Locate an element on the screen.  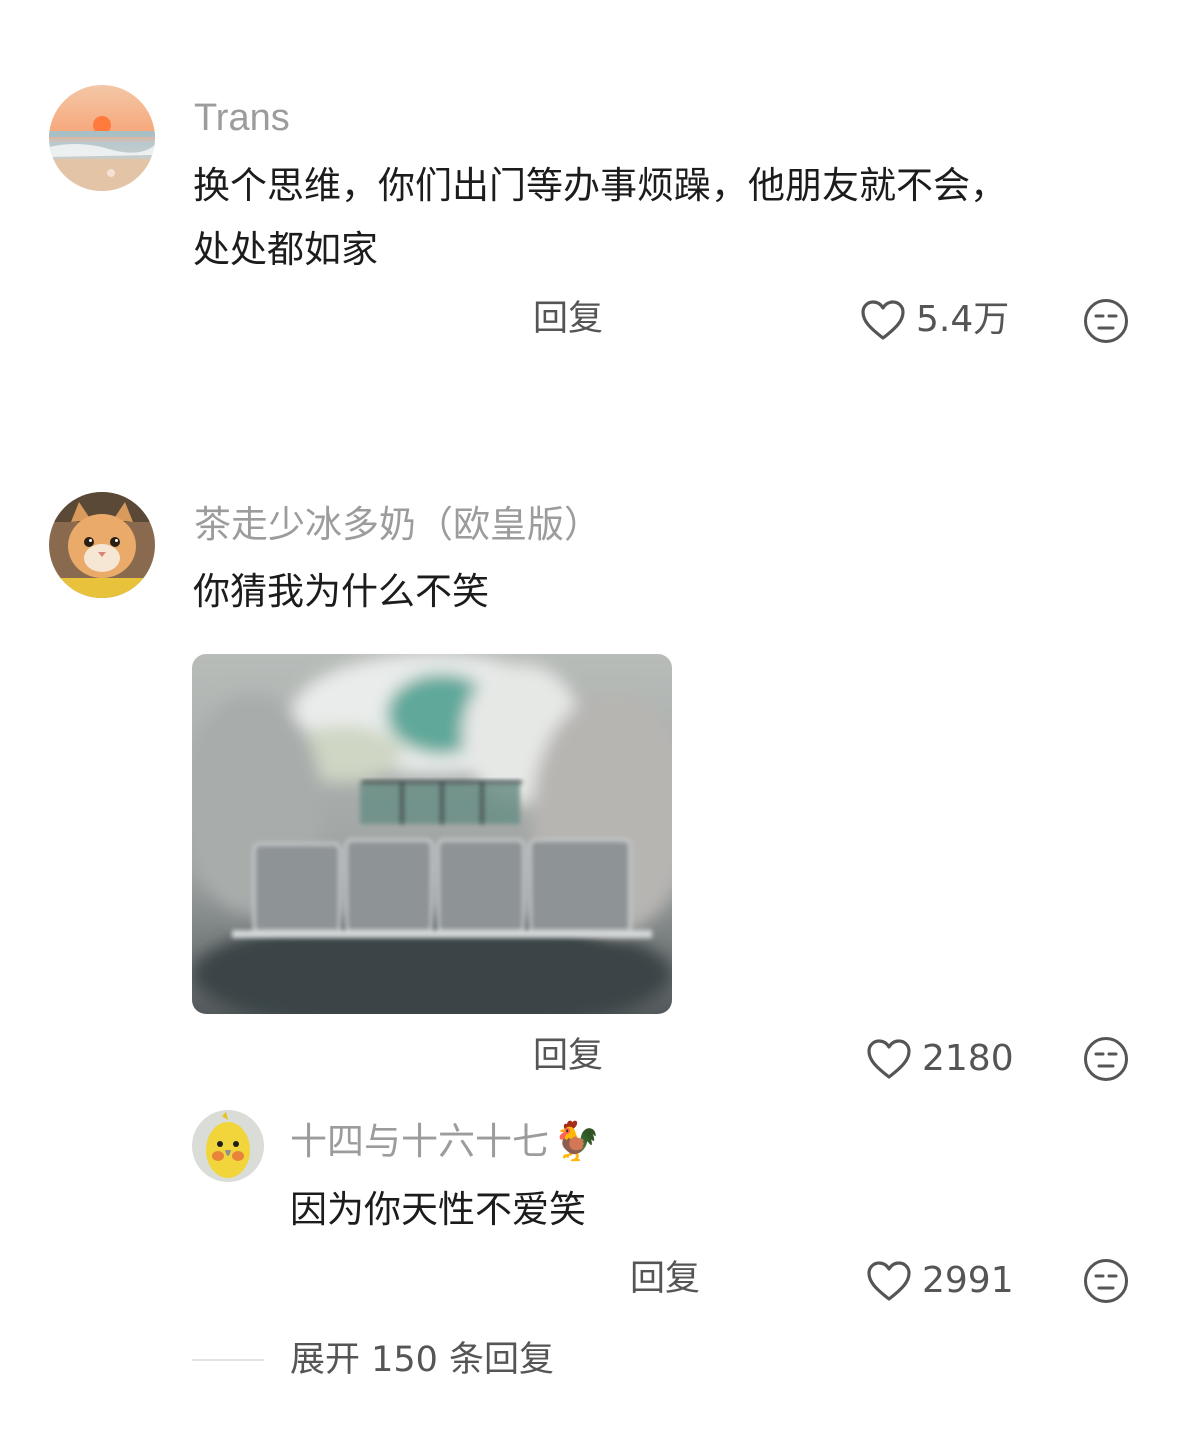
avatar-trans is located at coordinates (102, 138).